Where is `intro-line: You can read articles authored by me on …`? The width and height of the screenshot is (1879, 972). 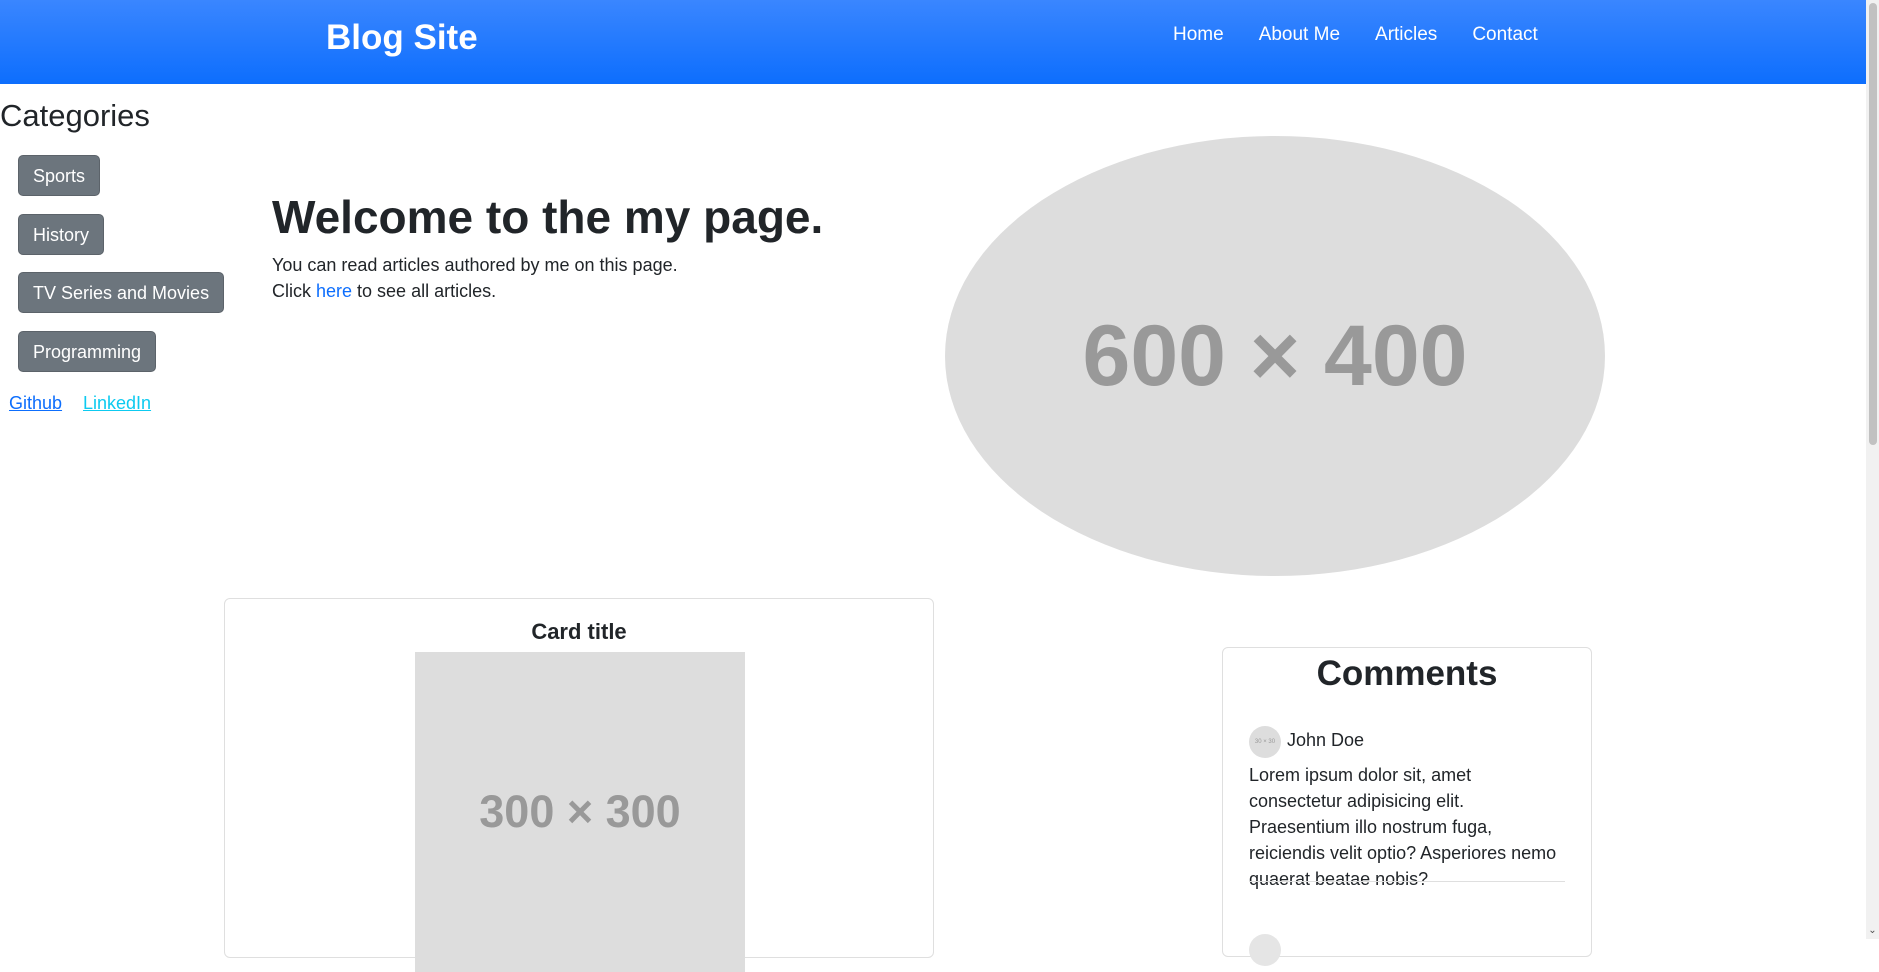 intro-line: You can read articles authored by me on … is located at coordinates (475, 265).